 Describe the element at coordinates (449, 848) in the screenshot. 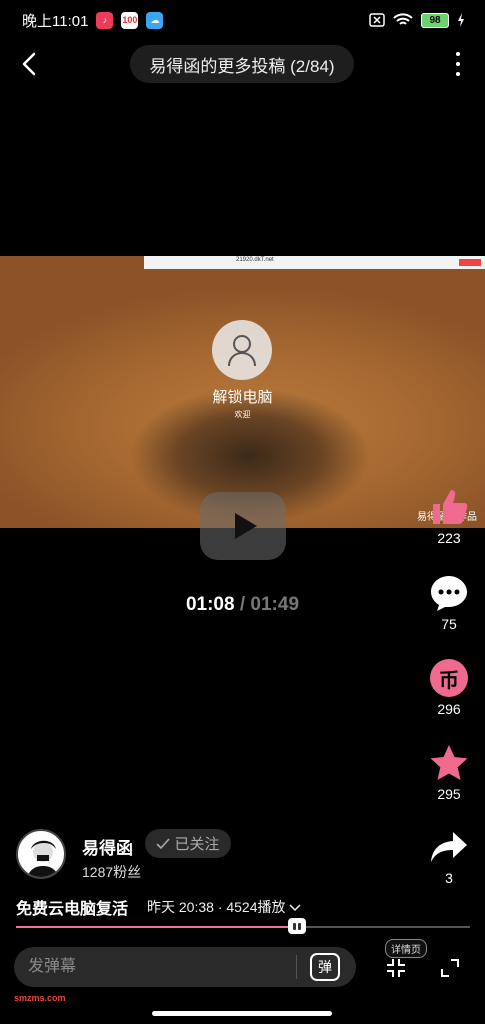

I see `share-icon` at that location.